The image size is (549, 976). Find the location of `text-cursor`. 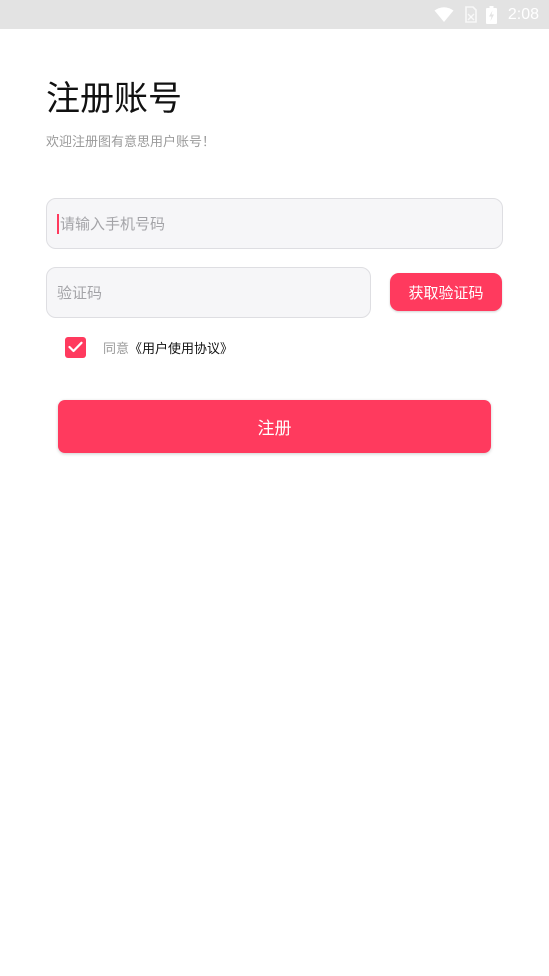

text-cursor is located at coordinates (58, 223).